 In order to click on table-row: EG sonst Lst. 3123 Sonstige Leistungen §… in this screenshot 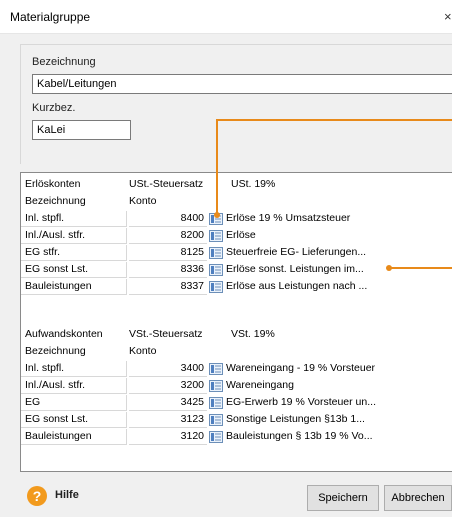, I will do `click(236, 420)`.